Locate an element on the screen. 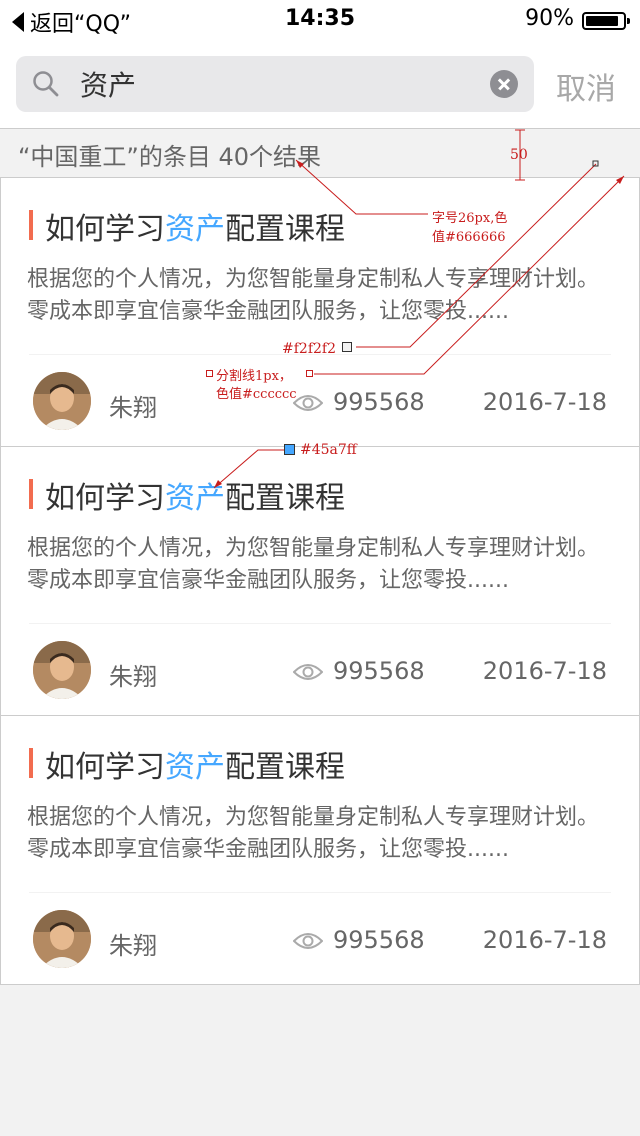 This screenshot has width=640, height=1136. status-bar: 返回“QQ” 14:35 90% is located at coordinates (320, 20).